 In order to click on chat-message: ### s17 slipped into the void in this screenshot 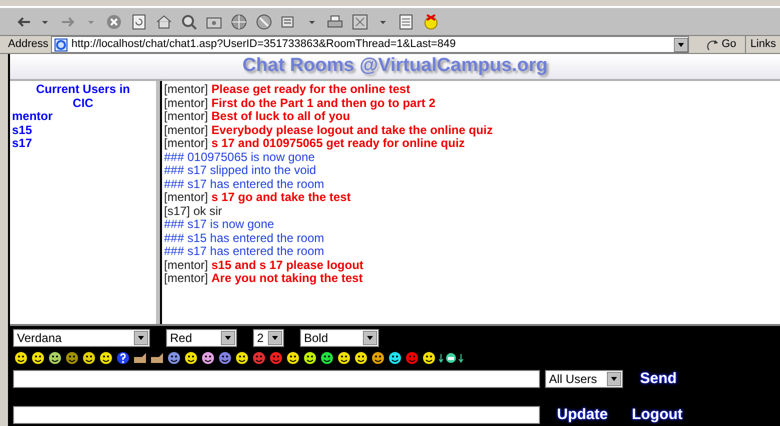, I will do `click(241, 171)`.